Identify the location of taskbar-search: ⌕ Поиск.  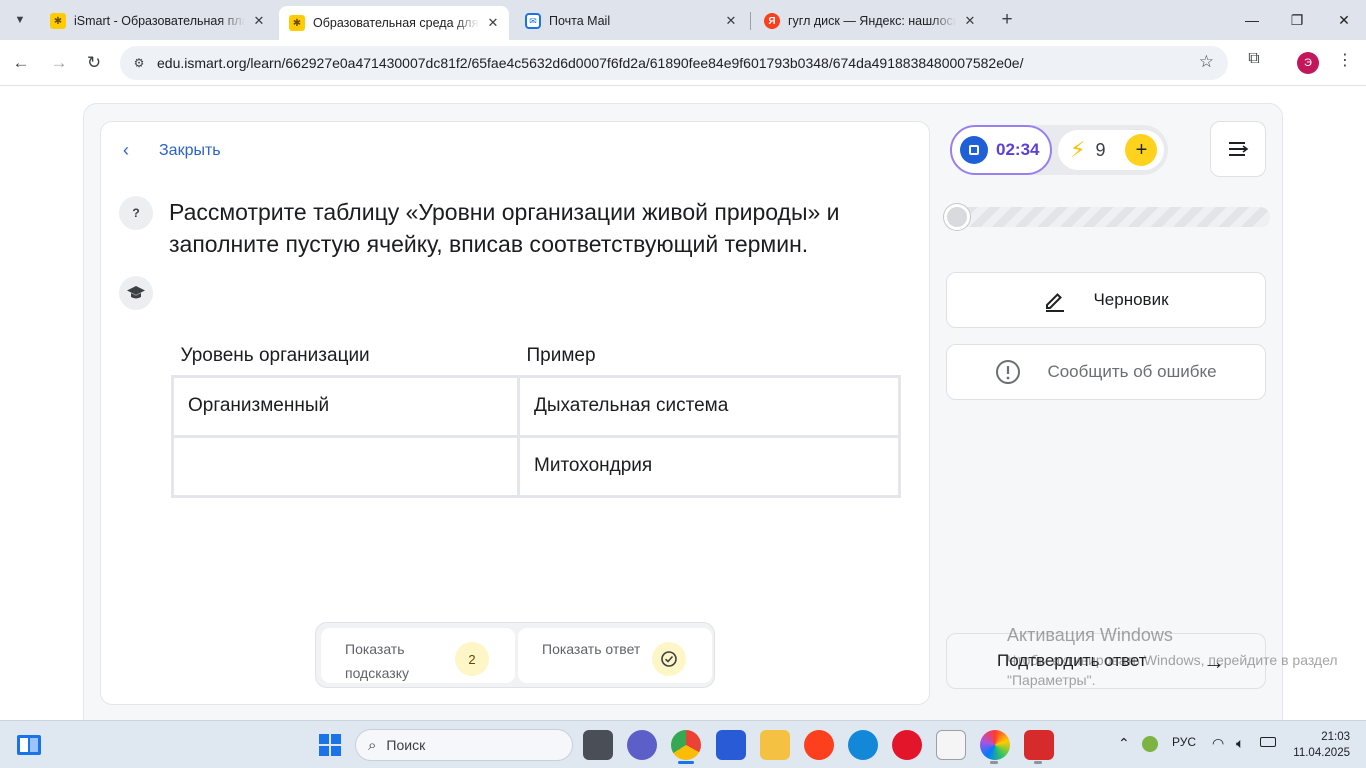
(464, 745).